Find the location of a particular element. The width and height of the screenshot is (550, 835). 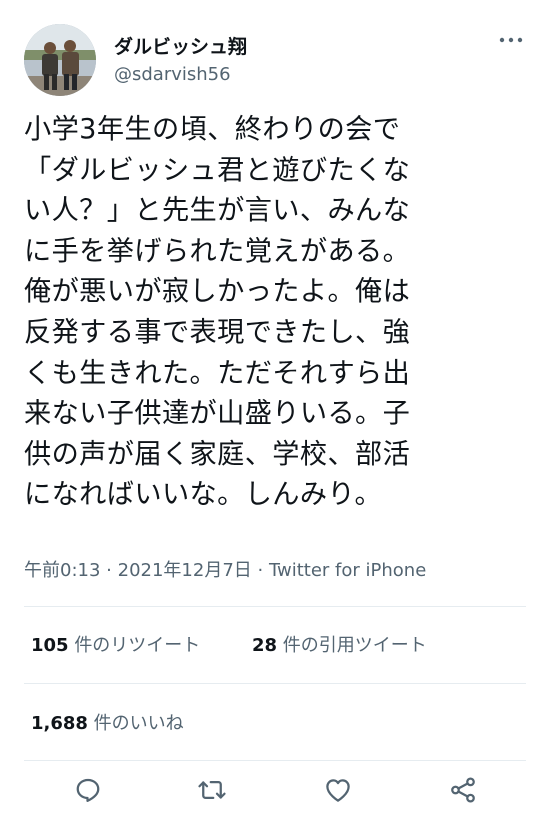

tweet-actions is located at coordinates (275, 794).